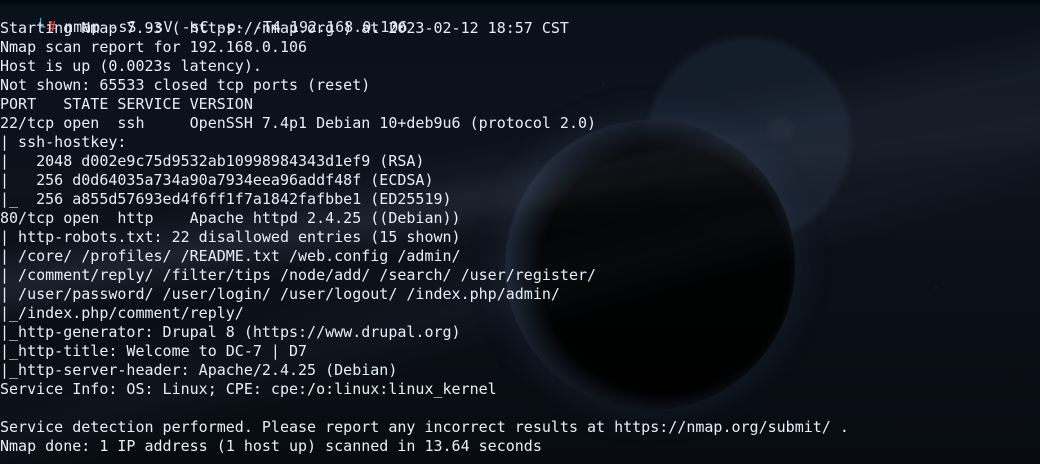 This screenshot has height=464, width=1040. What do you see at coordinates (154, 47) in the screenshot?
I see `output-line: Nmap scan report for 192.168.0.106` at bounding box center [154, 47].